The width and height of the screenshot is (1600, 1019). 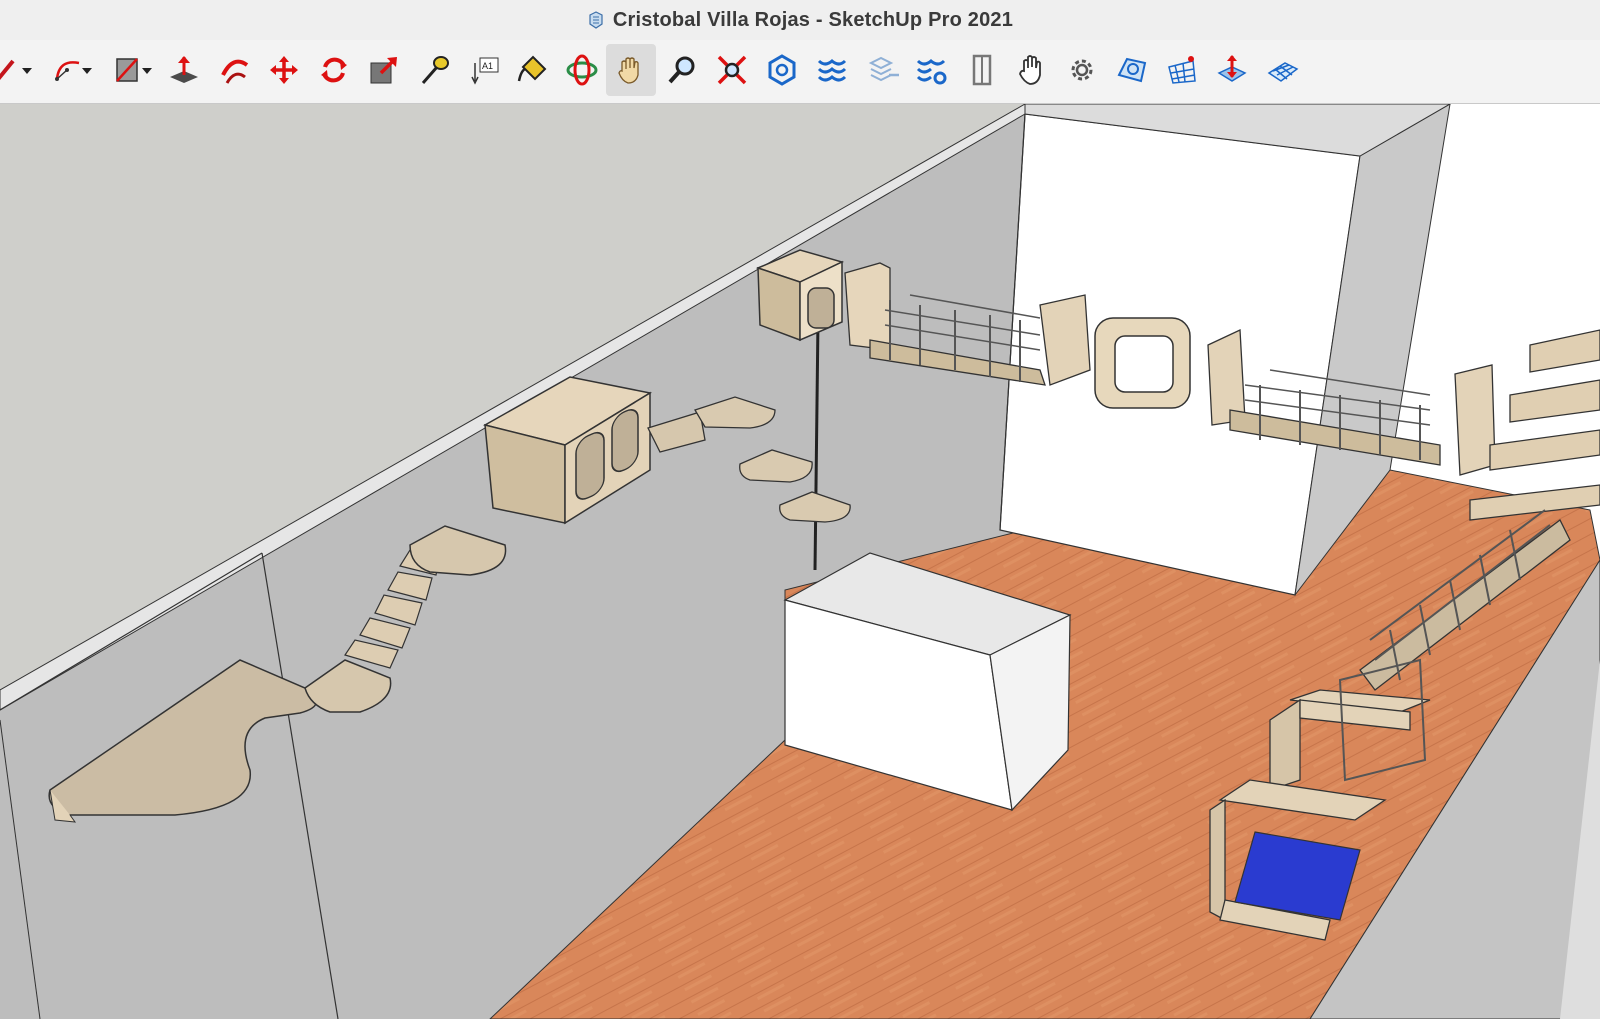 I want to click on extension-warehouse-icon, so click(x=832, y=70).